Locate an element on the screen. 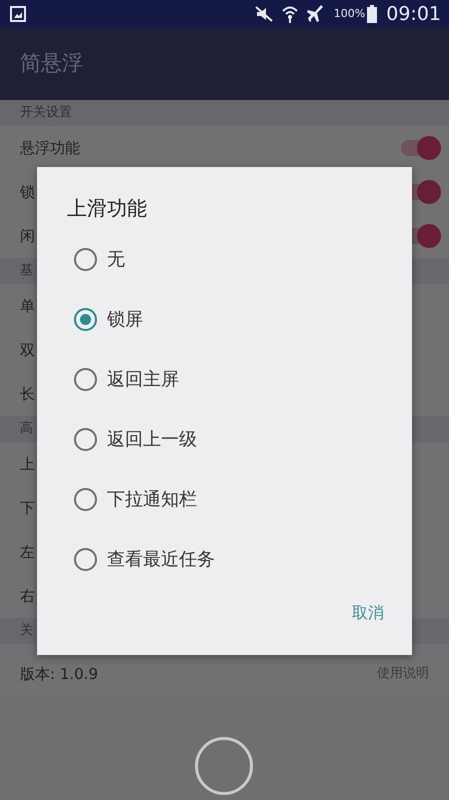 Image resolution: width=449 pixels, height=800 pixels. clock-text: 09:01 is located at coordinates (413, 14).